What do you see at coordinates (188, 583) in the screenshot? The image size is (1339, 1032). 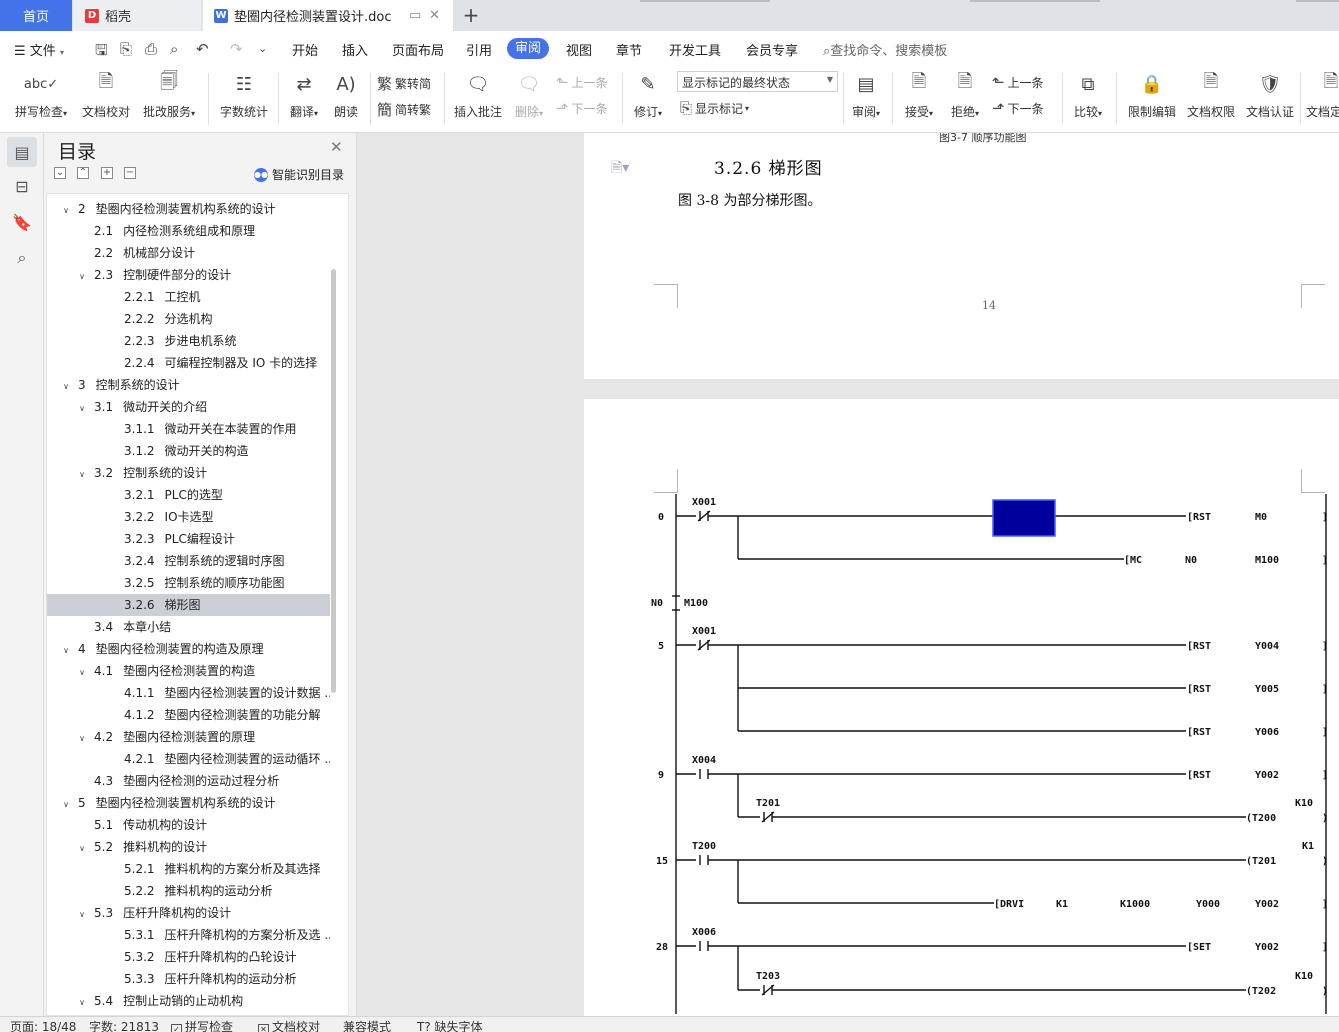 I see `toc-item: 3.2.5 控制系统的顺序功能图` at bounding box center [188, 583].